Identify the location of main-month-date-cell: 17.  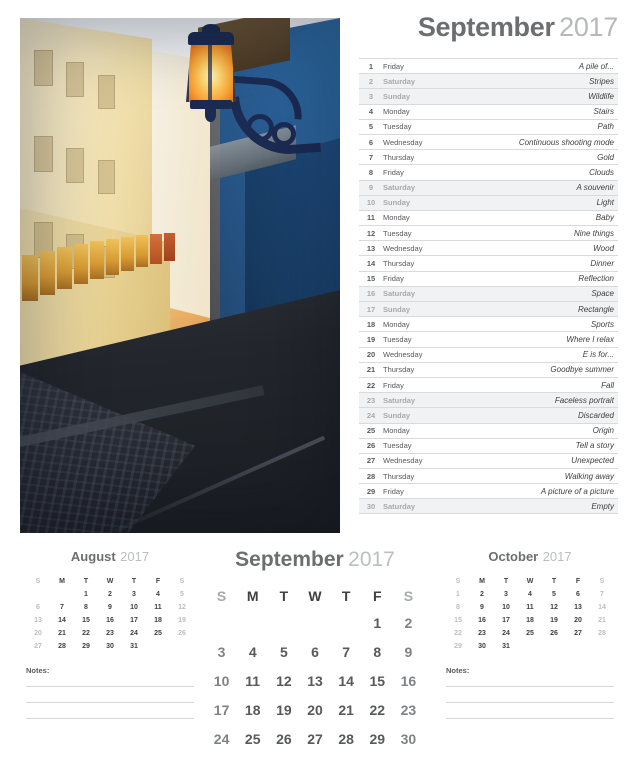
(221, 709).